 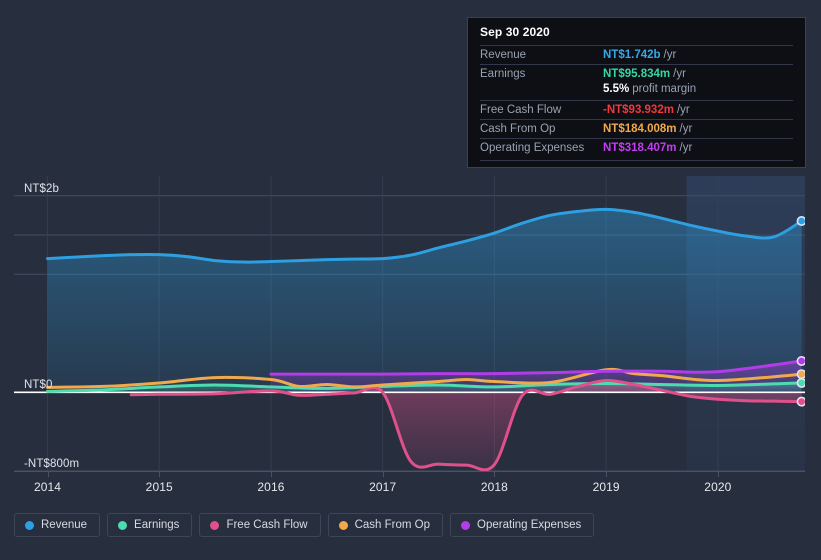 I want to click on tooltip-row: Cash From Op NT$184.008m/yr, so click(x=636, y=128).